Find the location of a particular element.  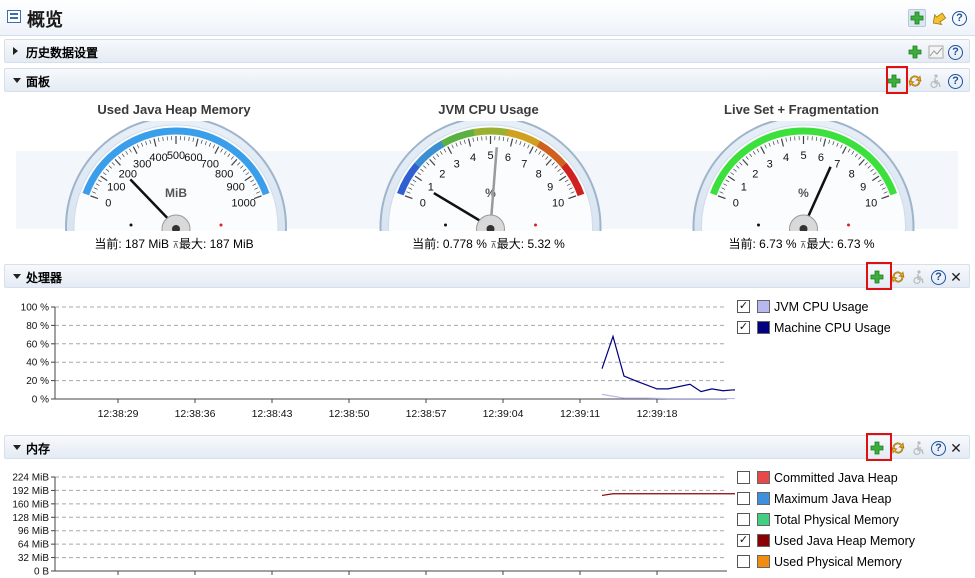

y-tick-label: 0 % is located at coordinates (40, 400).